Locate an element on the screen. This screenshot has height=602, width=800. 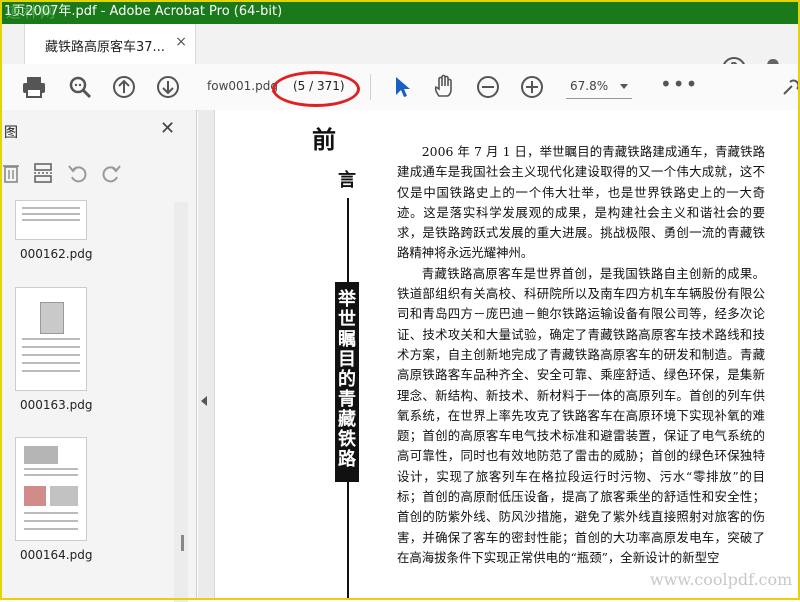
page-file-name: fow001.pdg is located at coordinates (242, 86).